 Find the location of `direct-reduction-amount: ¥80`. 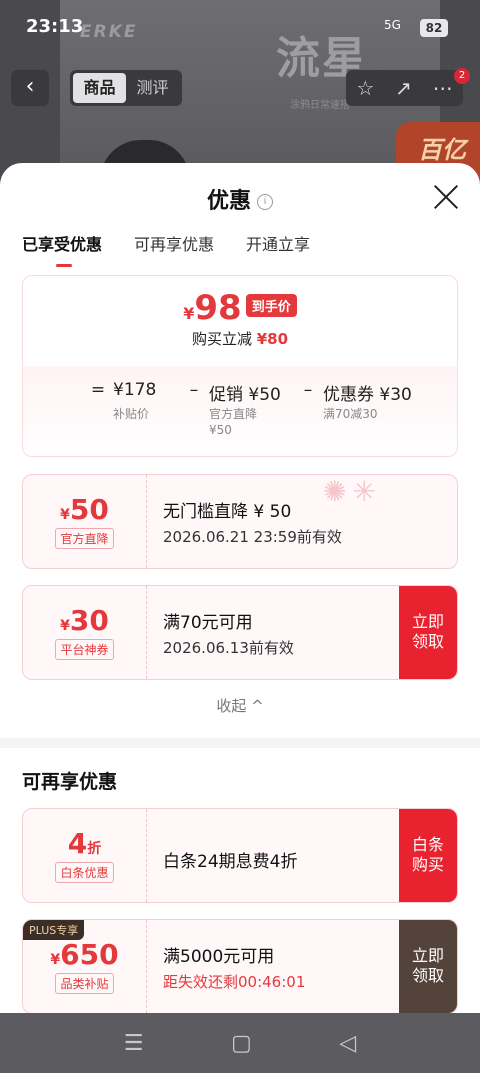

direct-reduction-amount: ¥80 is located at coordinates (272, 339).